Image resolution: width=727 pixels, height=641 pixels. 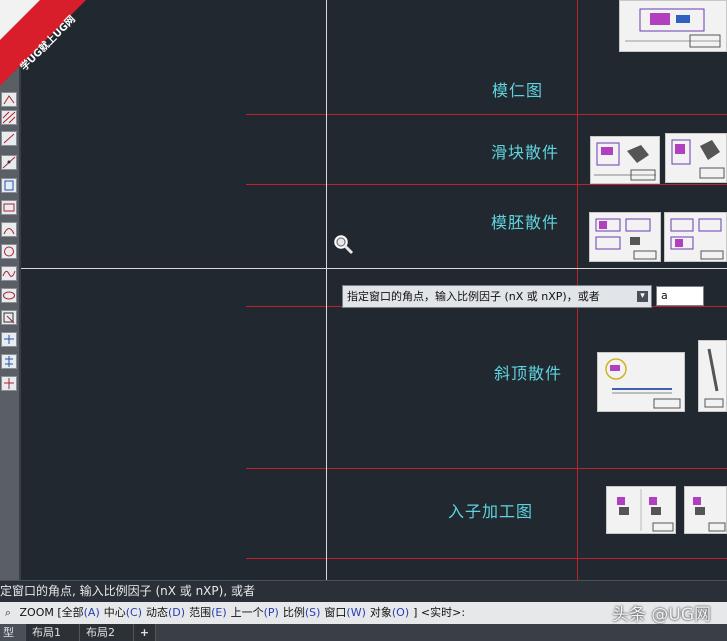 I want to click on tab-model: 型, so click(x=13, y=632).